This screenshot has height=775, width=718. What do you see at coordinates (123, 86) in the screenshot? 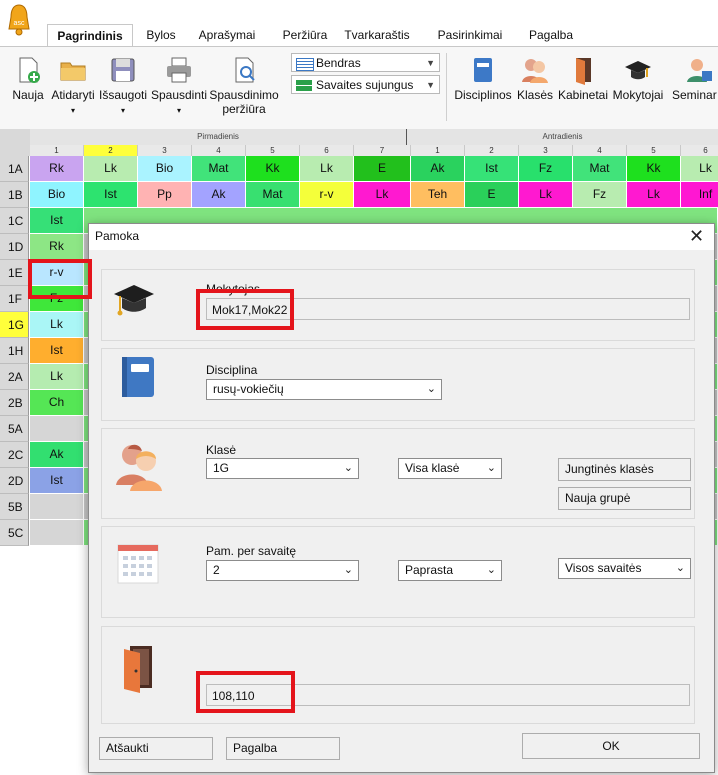
I see `save-button: Išsaugoti ▾` at bounding box center [123, 86].